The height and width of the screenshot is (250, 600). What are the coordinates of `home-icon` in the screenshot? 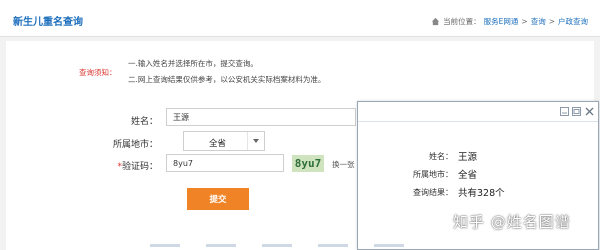 It's located at (435, 21).